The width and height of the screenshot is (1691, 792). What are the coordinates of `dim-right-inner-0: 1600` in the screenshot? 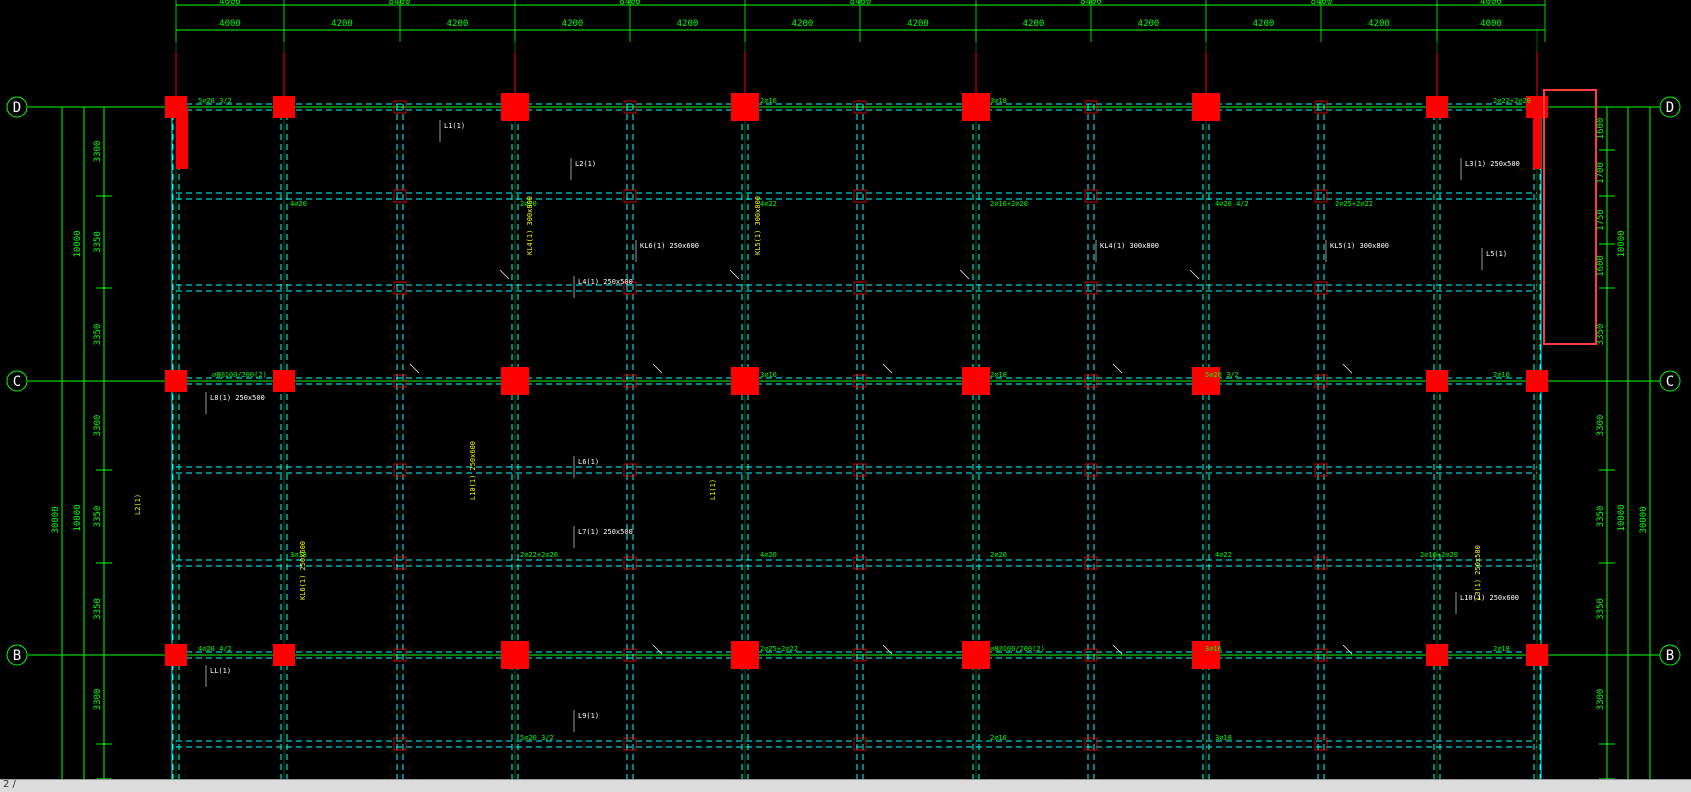 It's located at (1601, 129).